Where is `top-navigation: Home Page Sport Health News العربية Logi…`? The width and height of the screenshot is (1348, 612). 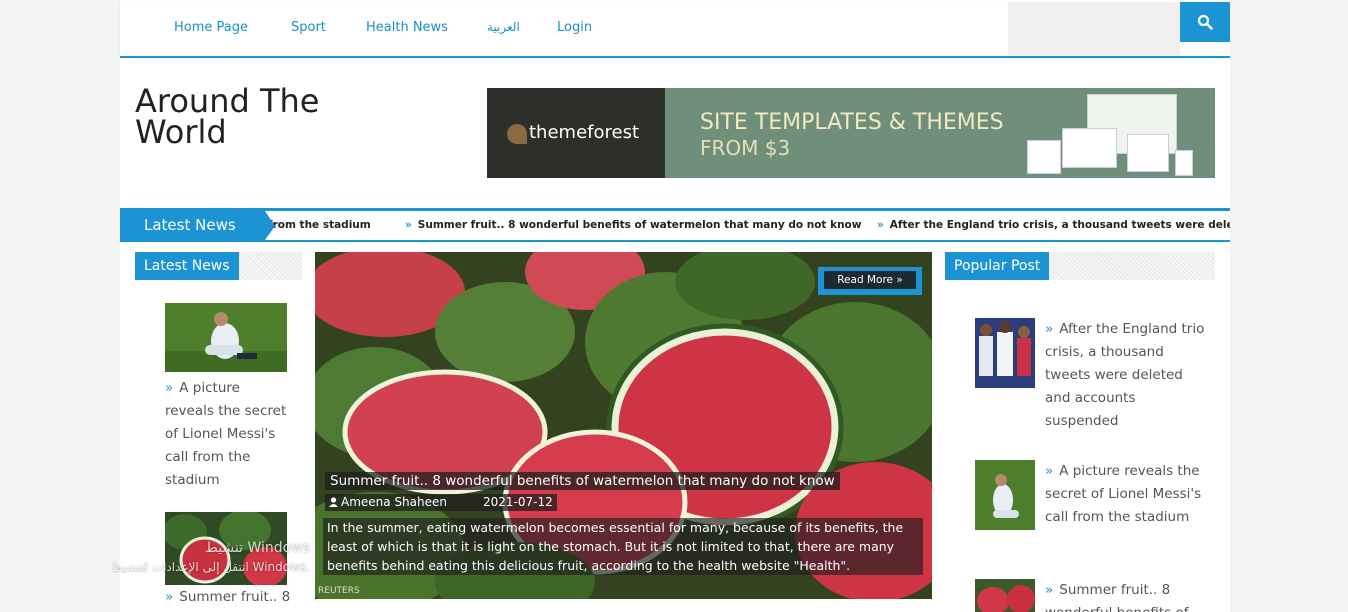 top-navigation: Home Page Sport Health News العربية Logi… is located at coordinates (564, 29).